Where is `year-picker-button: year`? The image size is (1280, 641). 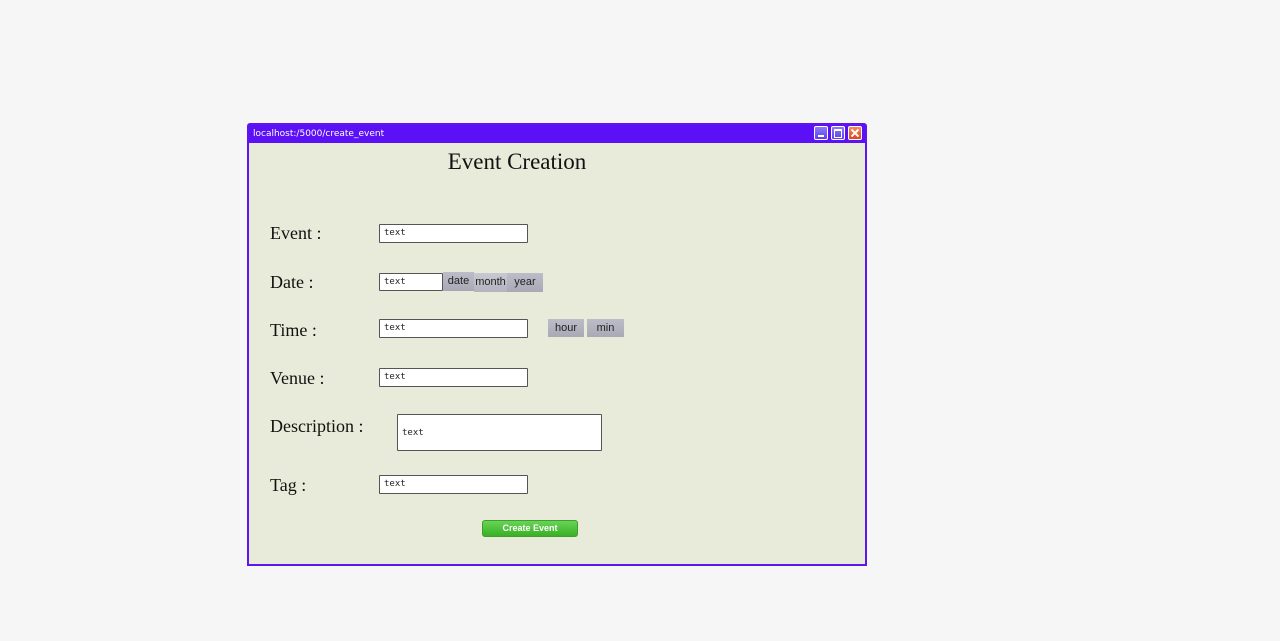 year-picker-button: year is located at coordinates (525, 282).